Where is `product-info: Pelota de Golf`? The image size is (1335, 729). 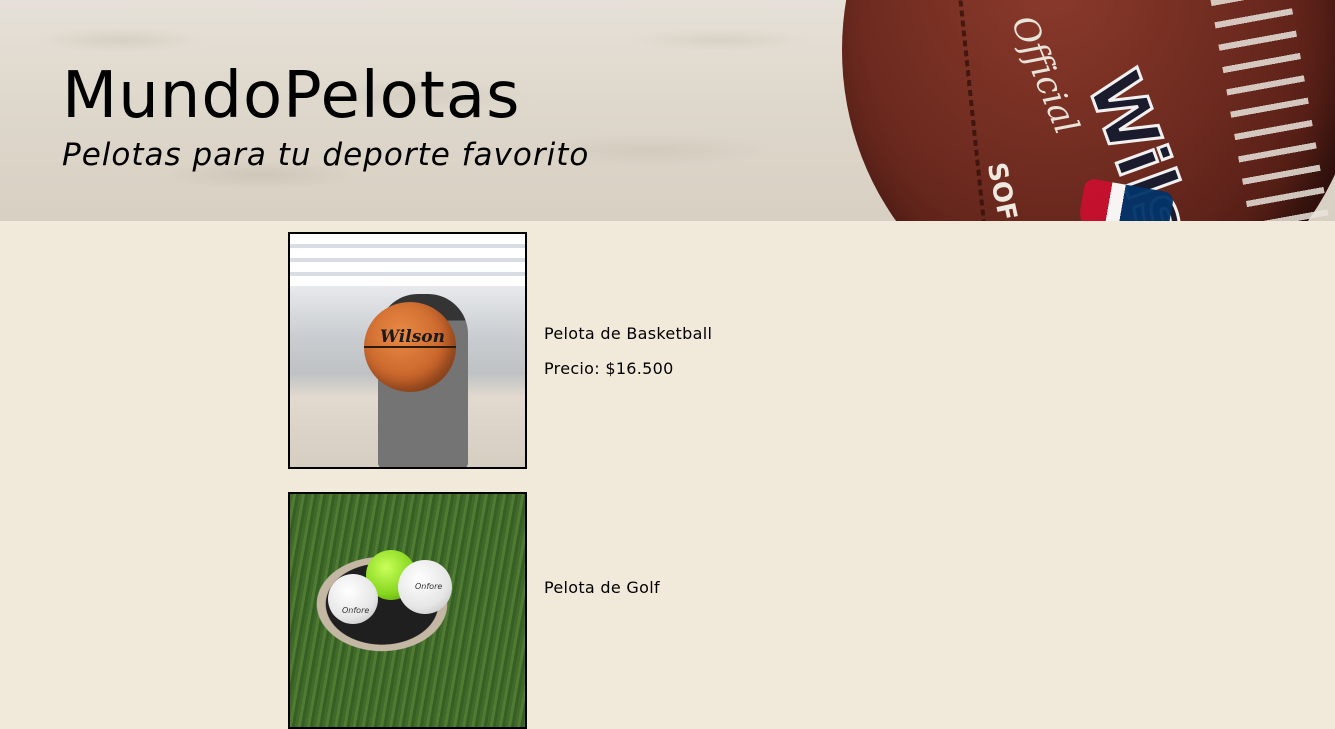
product-info: Pelota de Golf is located at coordinates (602, 587).